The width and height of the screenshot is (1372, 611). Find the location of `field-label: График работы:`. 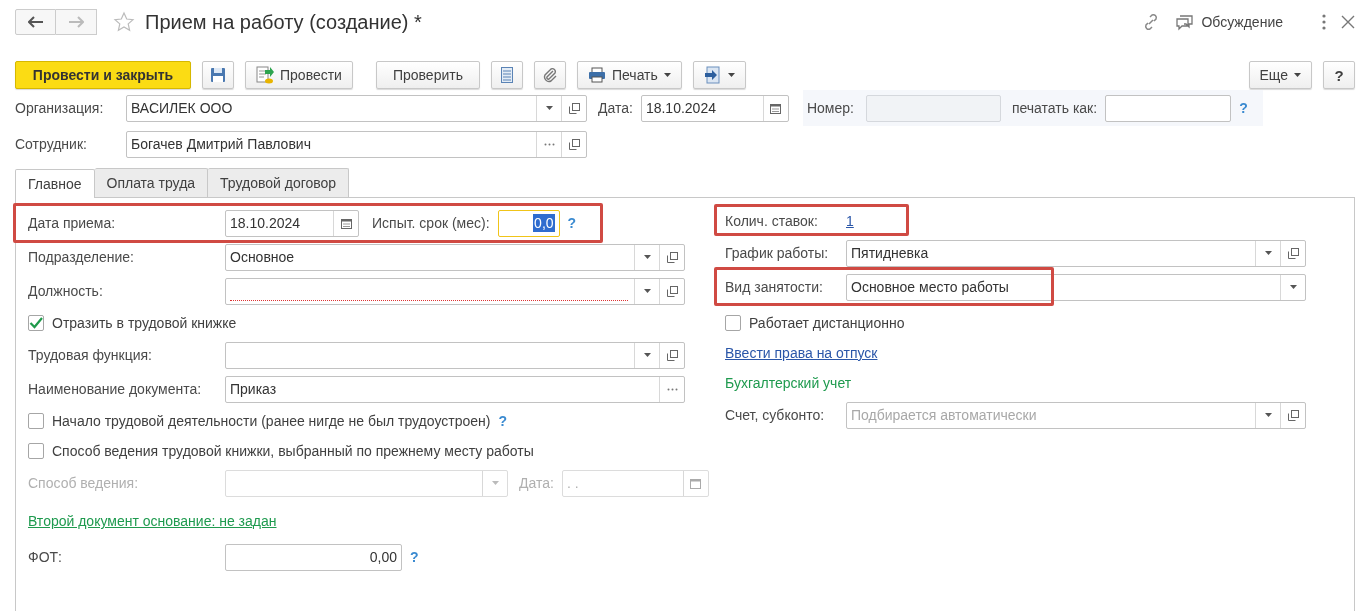

field-label: График работы: is located at coordinates (777, 253).